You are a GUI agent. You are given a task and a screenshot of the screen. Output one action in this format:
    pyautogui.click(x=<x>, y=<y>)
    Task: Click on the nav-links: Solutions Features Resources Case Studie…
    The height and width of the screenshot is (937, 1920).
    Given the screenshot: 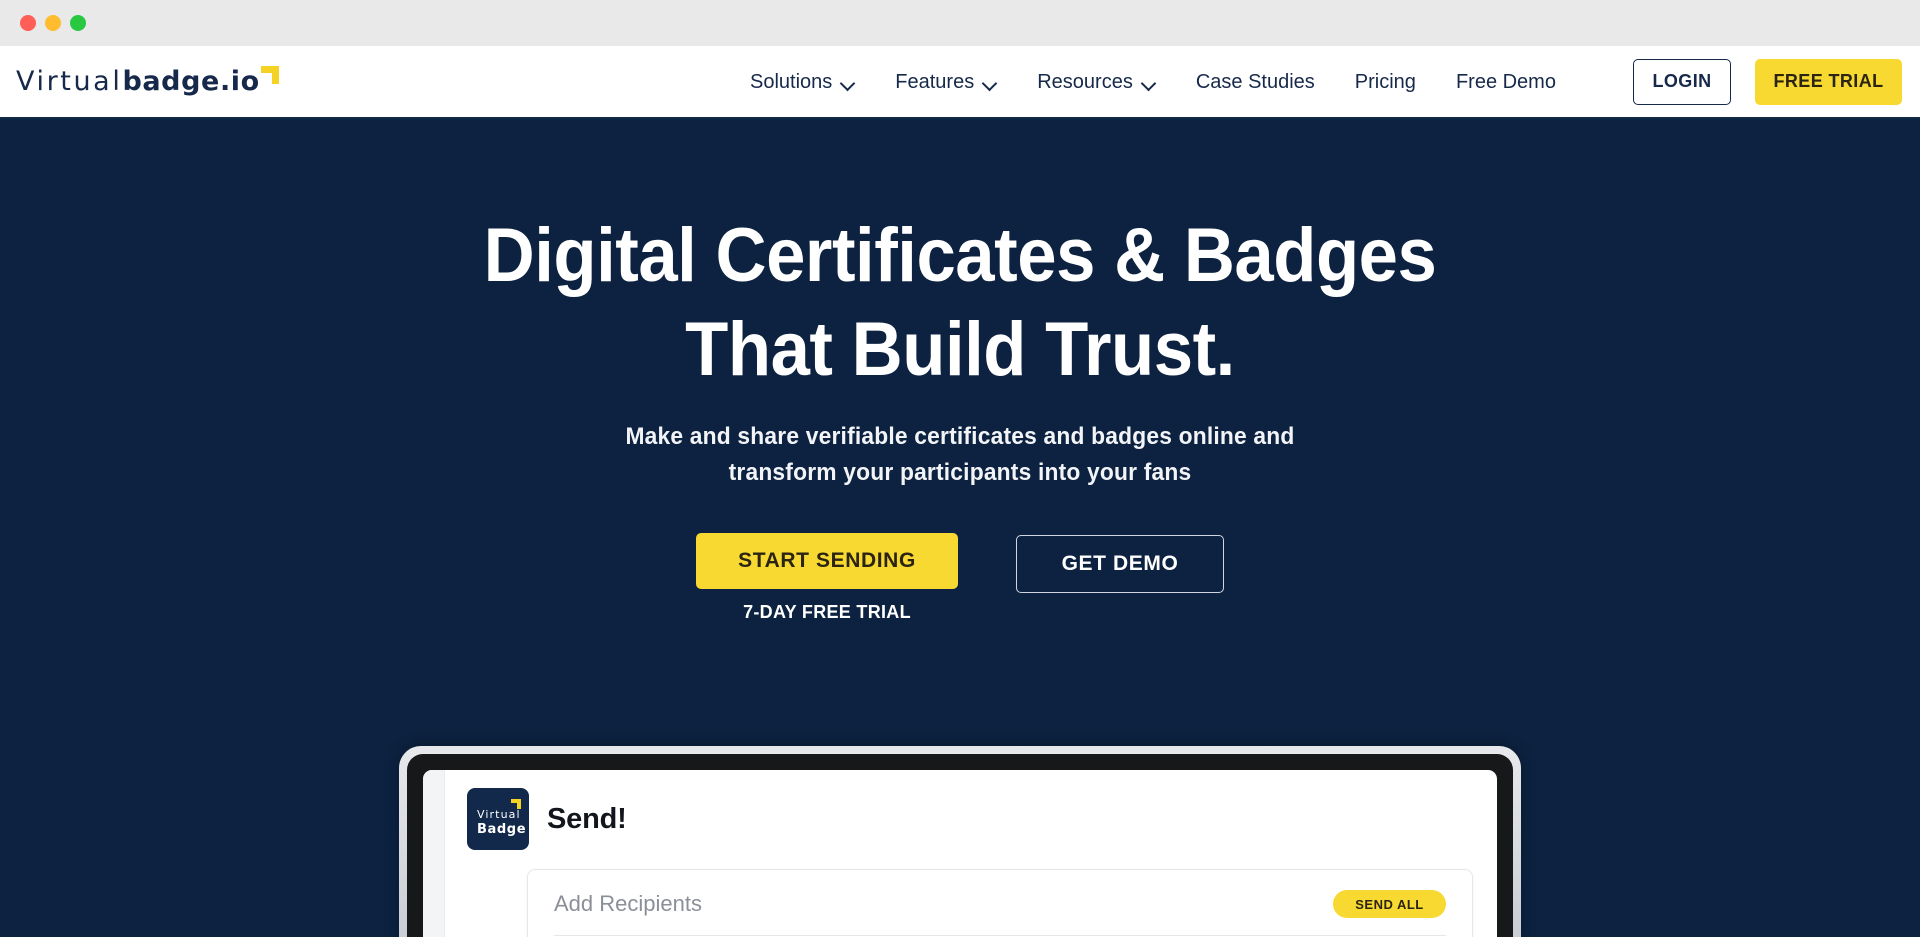 What is the action you would take?
    pyautogui.click(x=1153, y=82)
    